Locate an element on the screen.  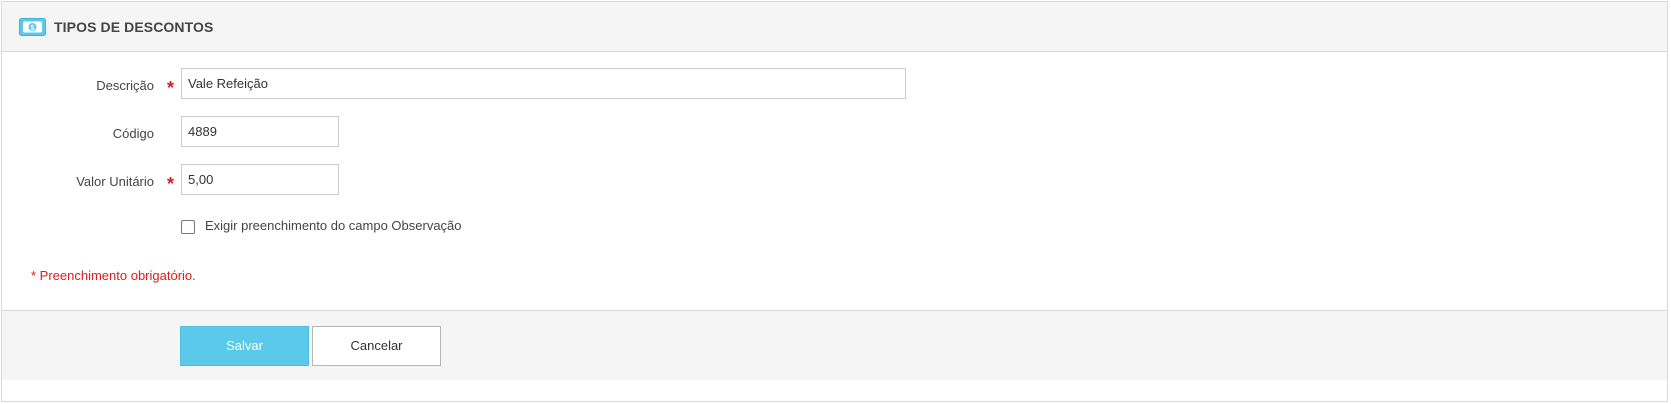
money-bill-icon: $ is located at coordinates (32, 27).